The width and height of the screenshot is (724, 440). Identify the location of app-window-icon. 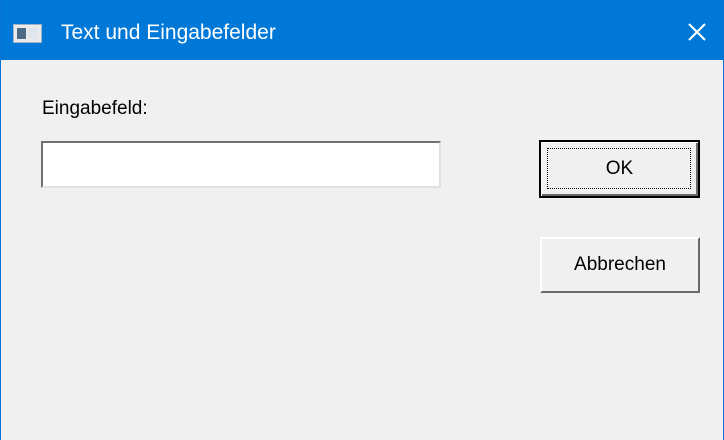
(27, 33).